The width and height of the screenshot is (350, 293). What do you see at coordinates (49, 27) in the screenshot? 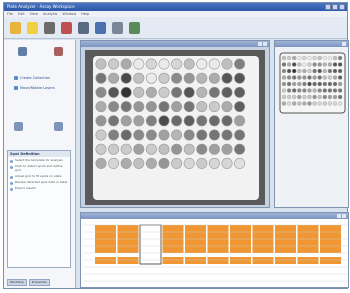
I see `camera-icon` at bounding box center [49, 27].